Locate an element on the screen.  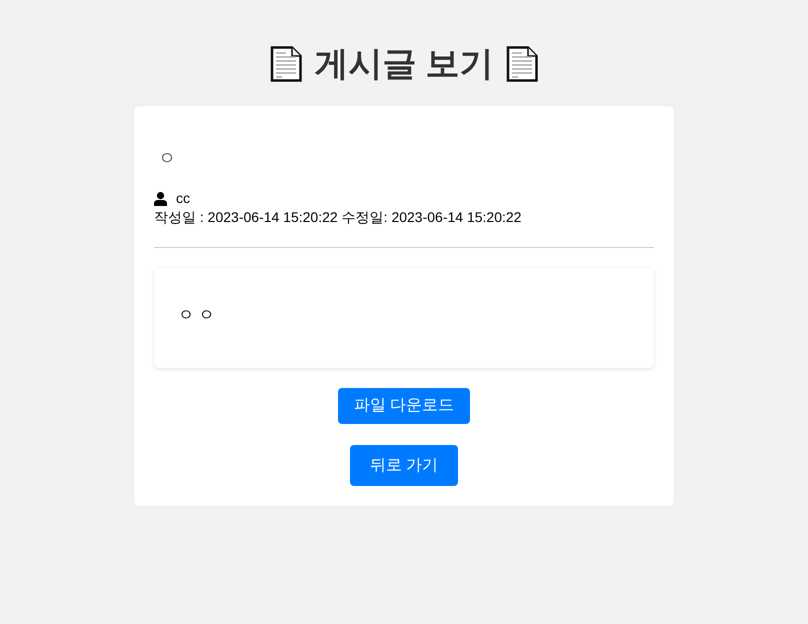
author-name: cc is located at coordinates (183, 198).